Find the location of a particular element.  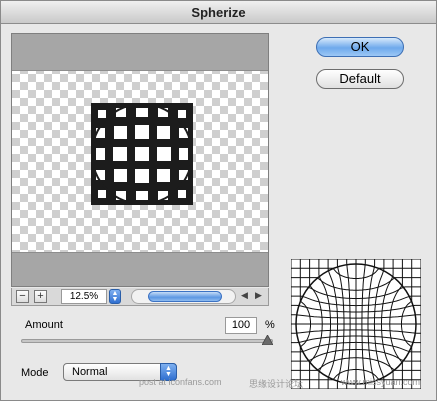

zoom-bar: − + 12.5% ▲ ▼ ◀ ▶ is located at coordinates (140, 297).